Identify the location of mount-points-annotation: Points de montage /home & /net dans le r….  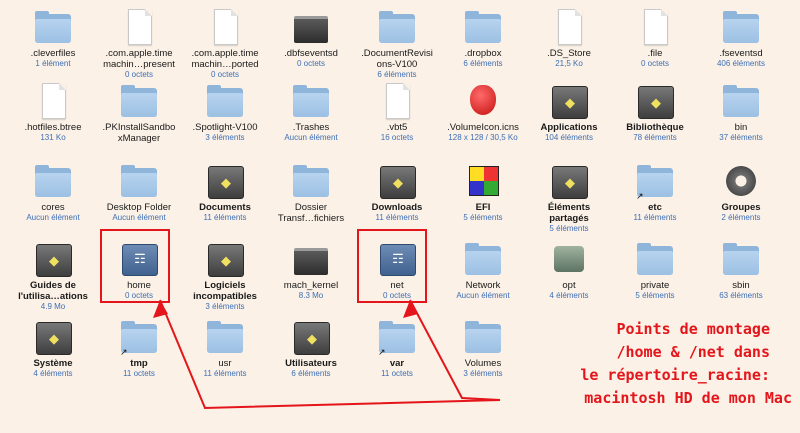
(650, 364).